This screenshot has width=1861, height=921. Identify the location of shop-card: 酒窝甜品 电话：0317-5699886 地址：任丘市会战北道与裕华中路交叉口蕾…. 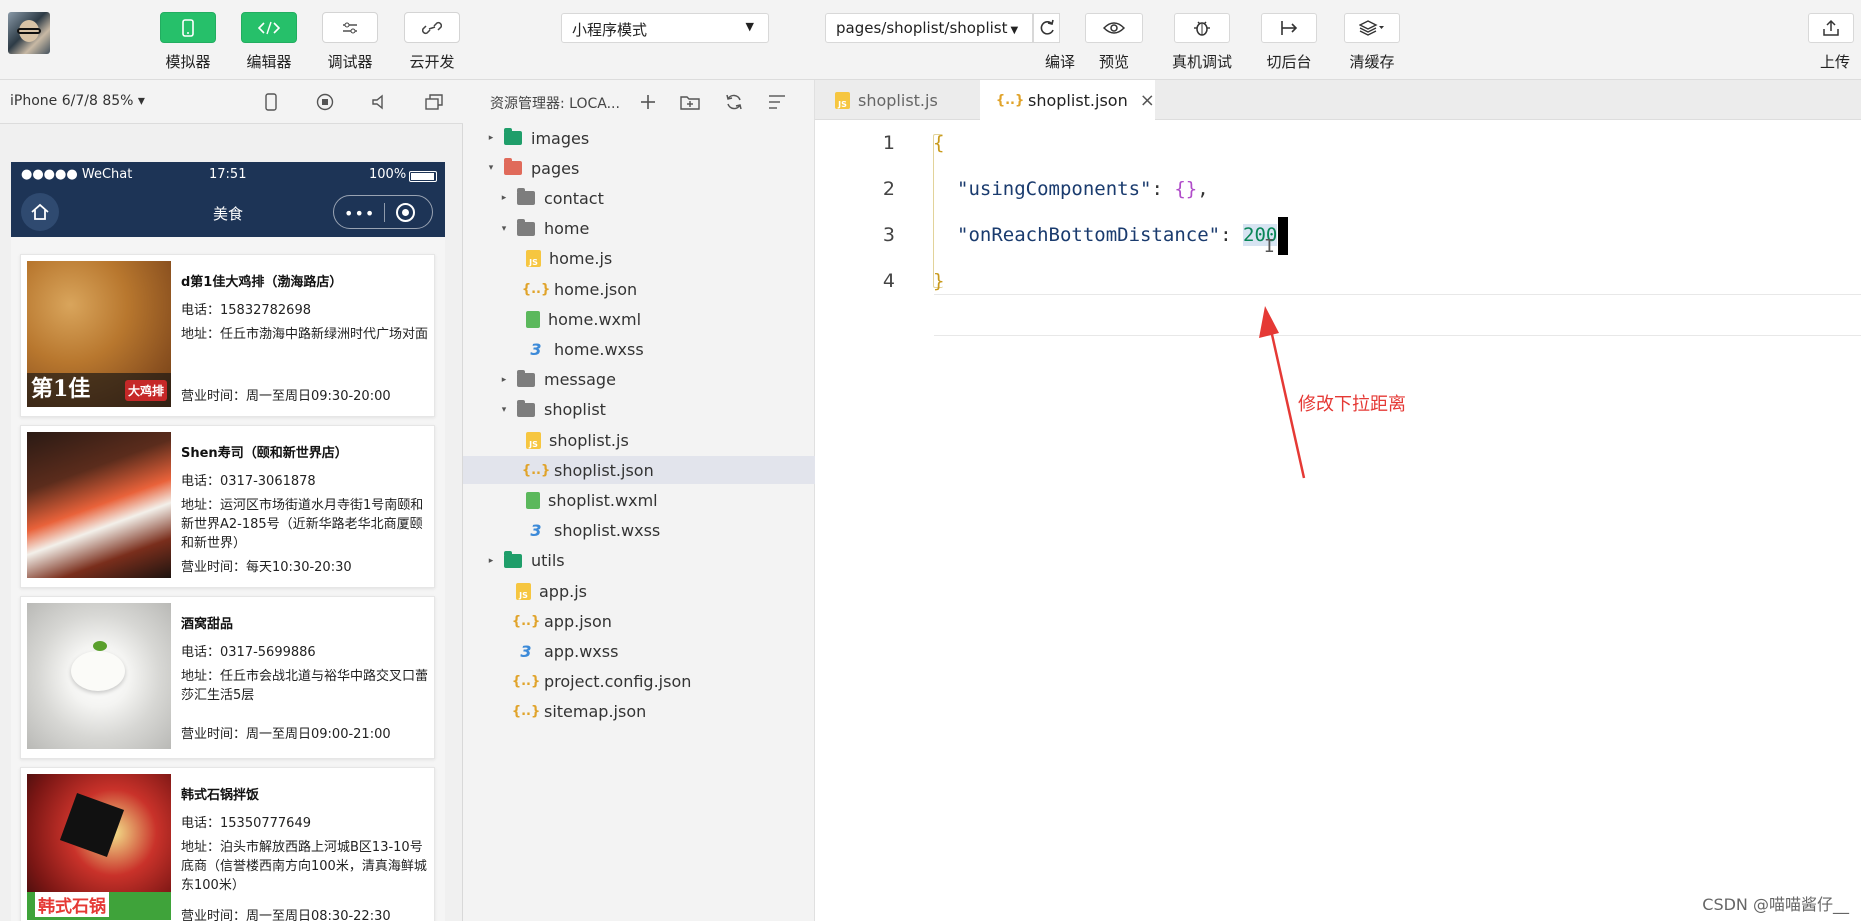
(227, 677).